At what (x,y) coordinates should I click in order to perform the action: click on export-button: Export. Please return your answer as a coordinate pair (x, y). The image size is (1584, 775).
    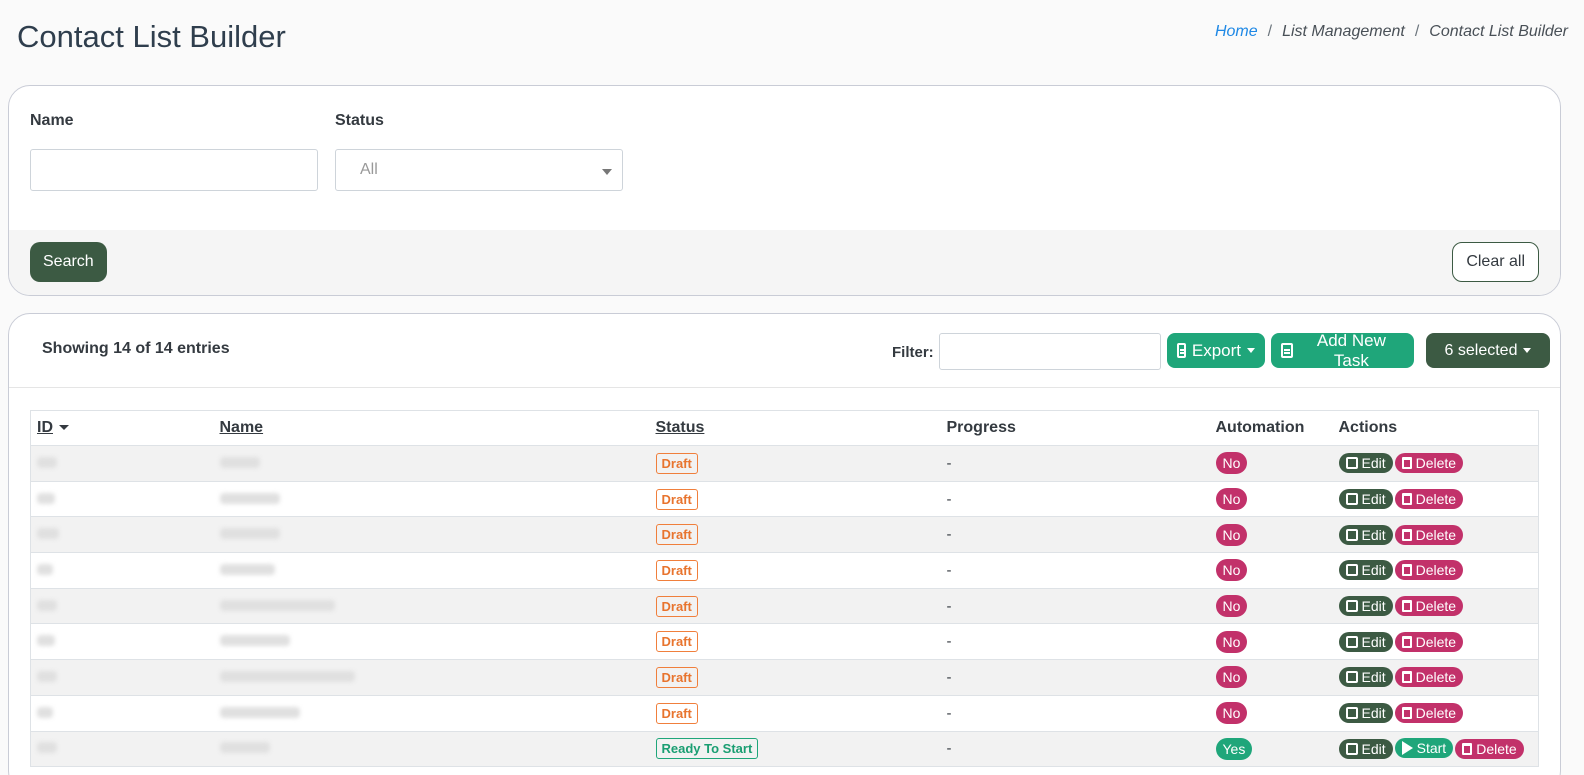
    Looking at the image, I should click on (1216, 350).